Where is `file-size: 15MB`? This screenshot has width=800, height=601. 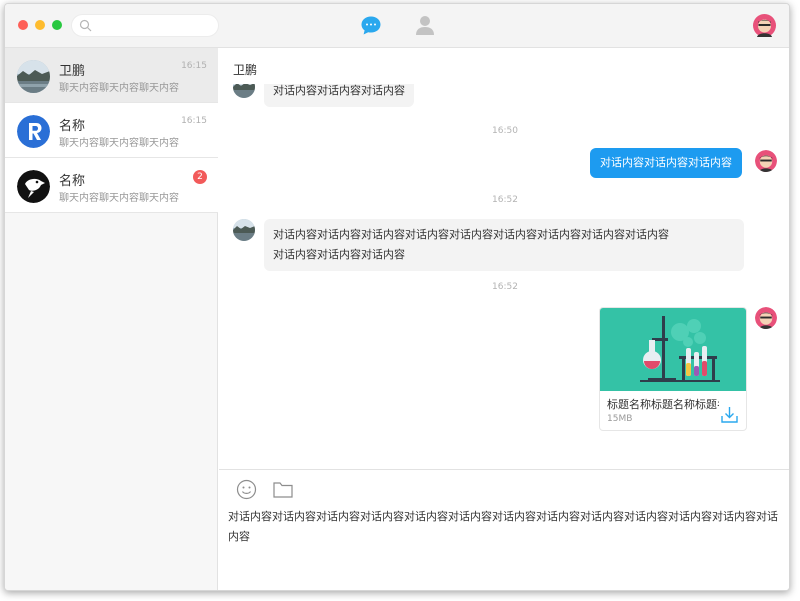 file-size: 15MB is located at coordinates (620, 419).